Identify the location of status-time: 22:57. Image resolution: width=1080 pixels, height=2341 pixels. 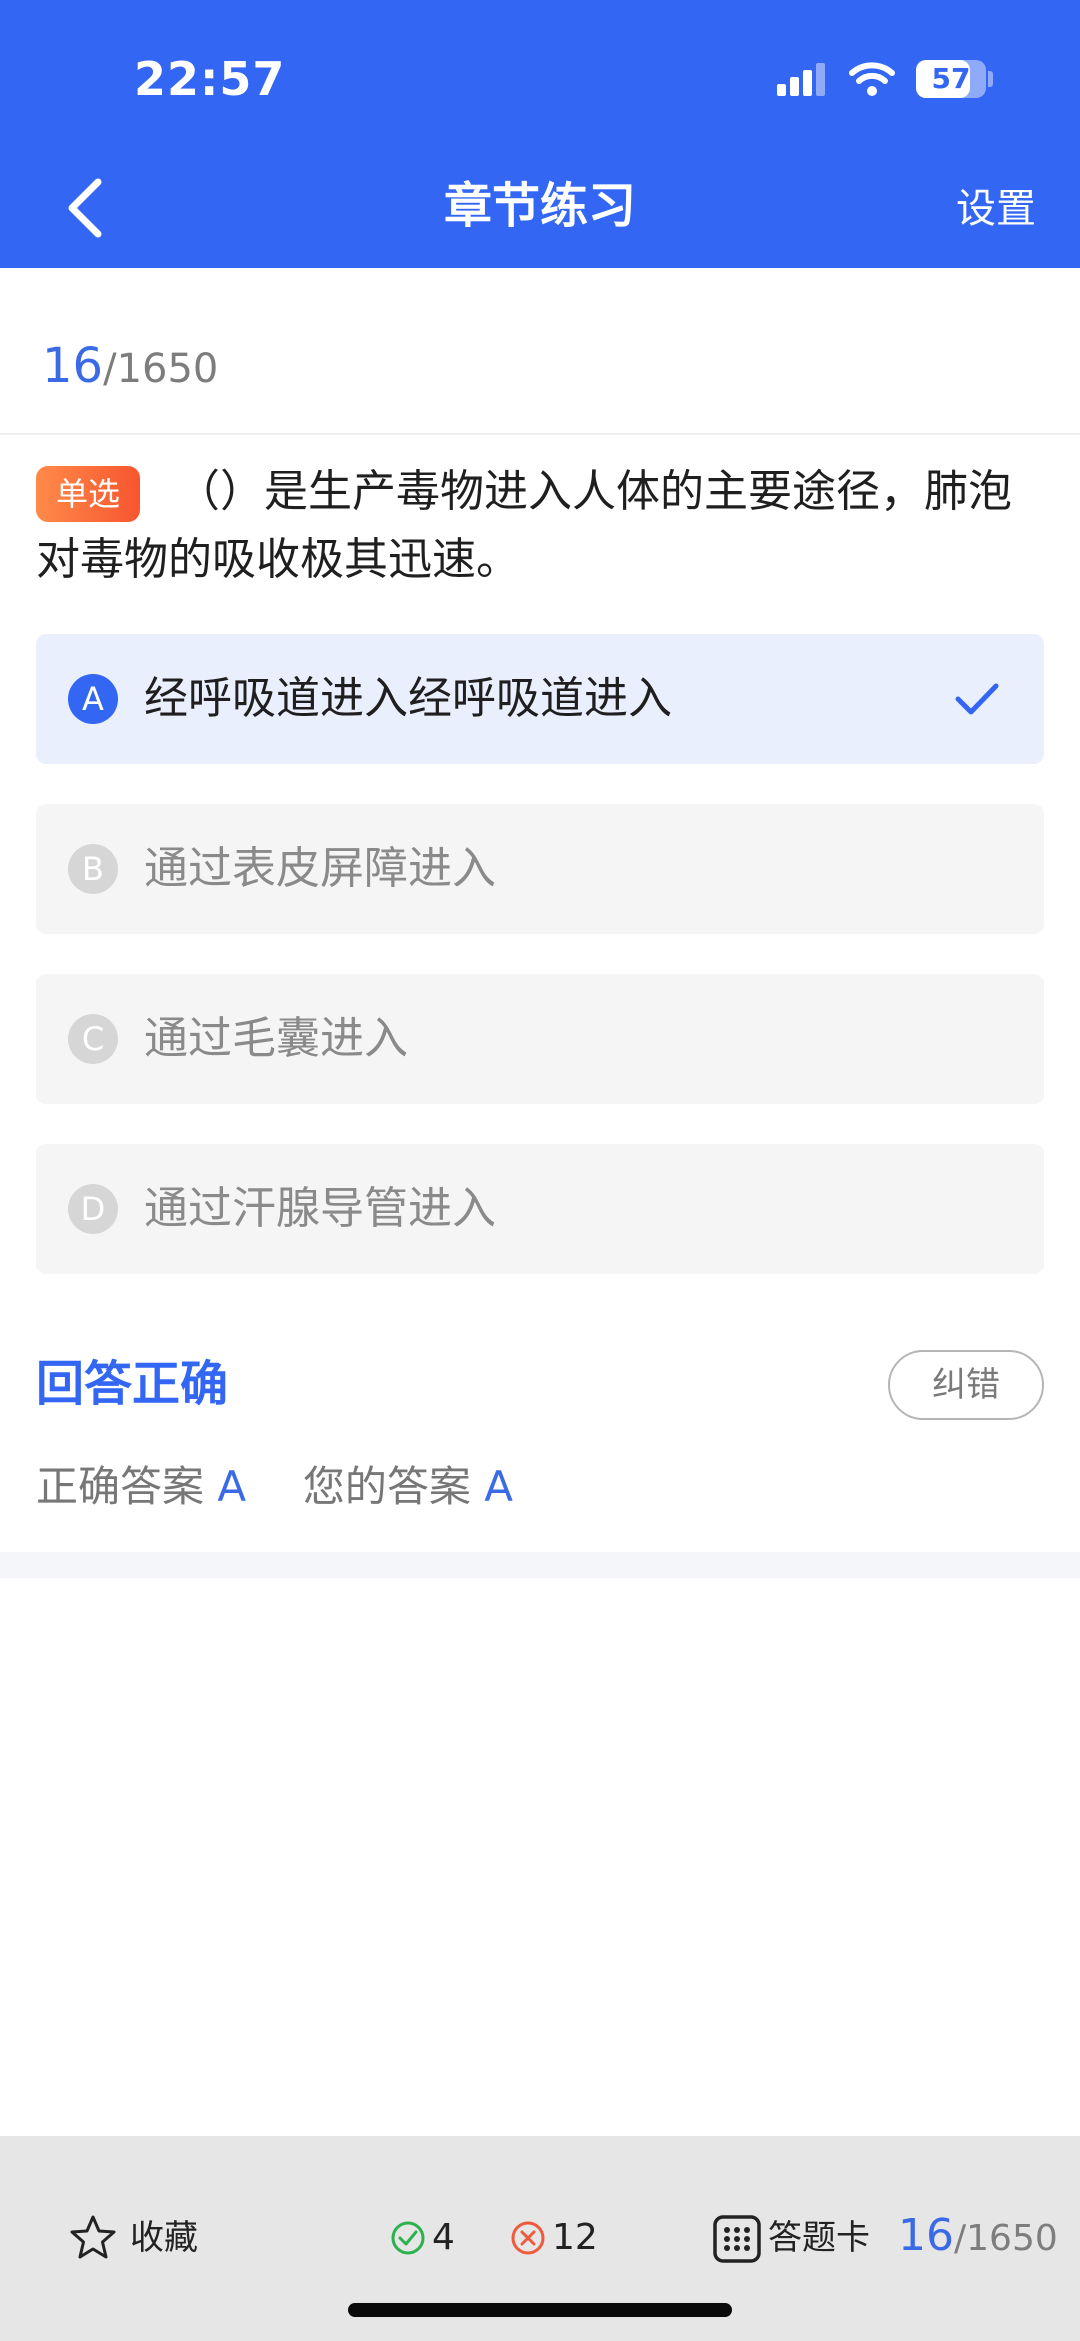
(210, 79).